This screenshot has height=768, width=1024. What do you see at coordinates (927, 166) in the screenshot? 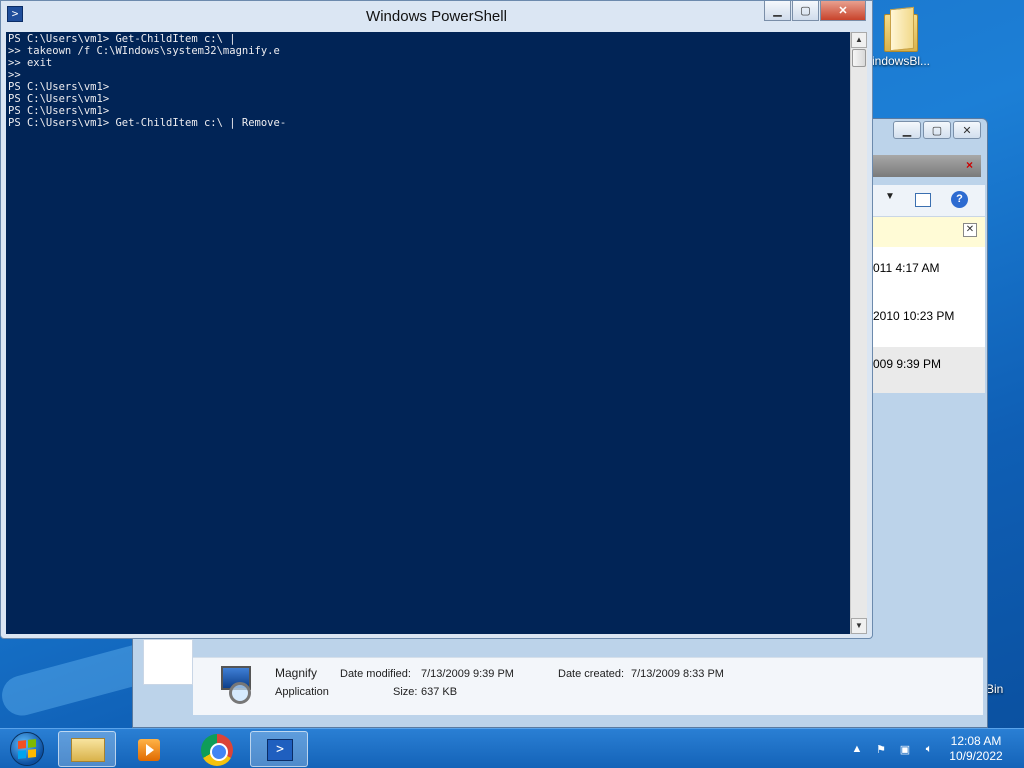
I see `explorer-address-bar: ×` at bounding box center [927, 166].